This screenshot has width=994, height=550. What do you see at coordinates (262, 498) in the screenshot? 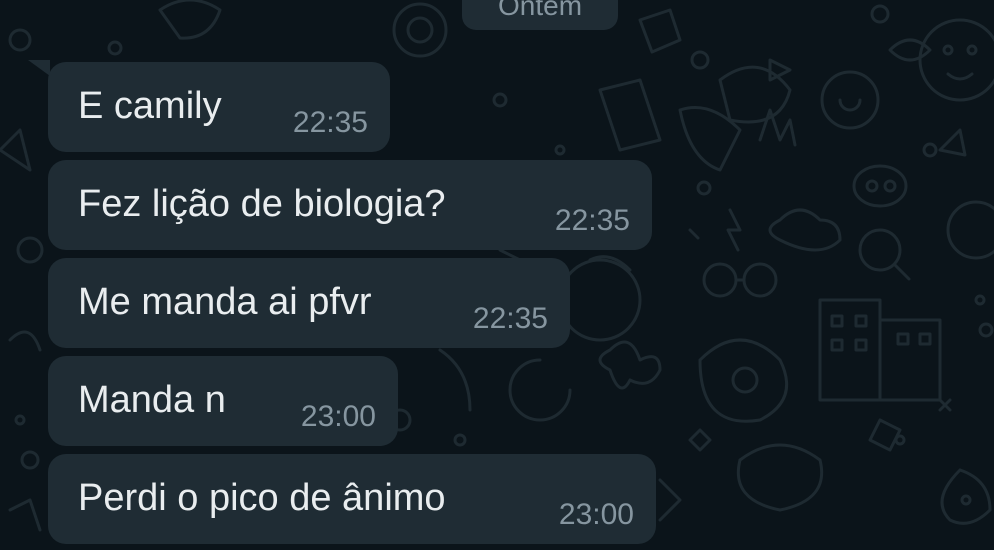
I see `message-text: Perdi o pico de ânimo` at bounding box center [262, 498].